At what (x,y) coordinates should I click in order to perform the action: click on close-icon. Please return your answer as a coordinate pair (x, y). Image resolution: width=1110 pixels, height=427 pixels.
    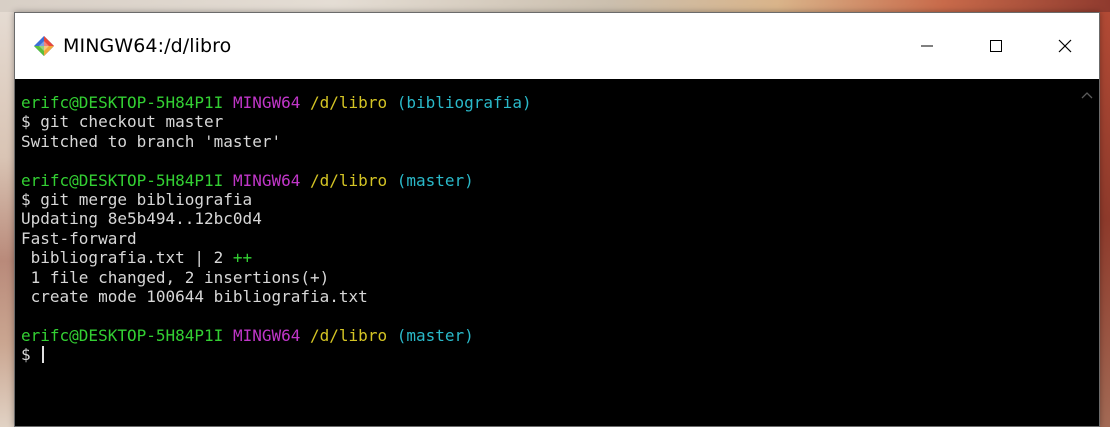
    Looking at the image, I should click on (1064, 46).